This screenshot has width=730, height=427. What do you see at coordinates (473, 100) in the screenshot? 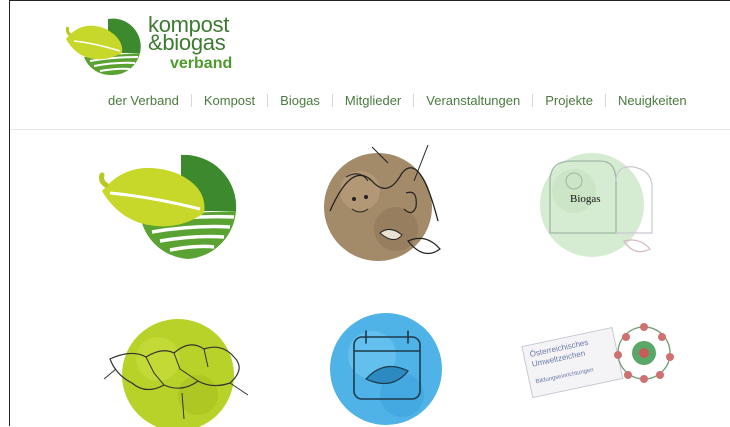
I see `nav-item-veranstaltungen: Veranstaltungen` at bounding box center [473, 100].